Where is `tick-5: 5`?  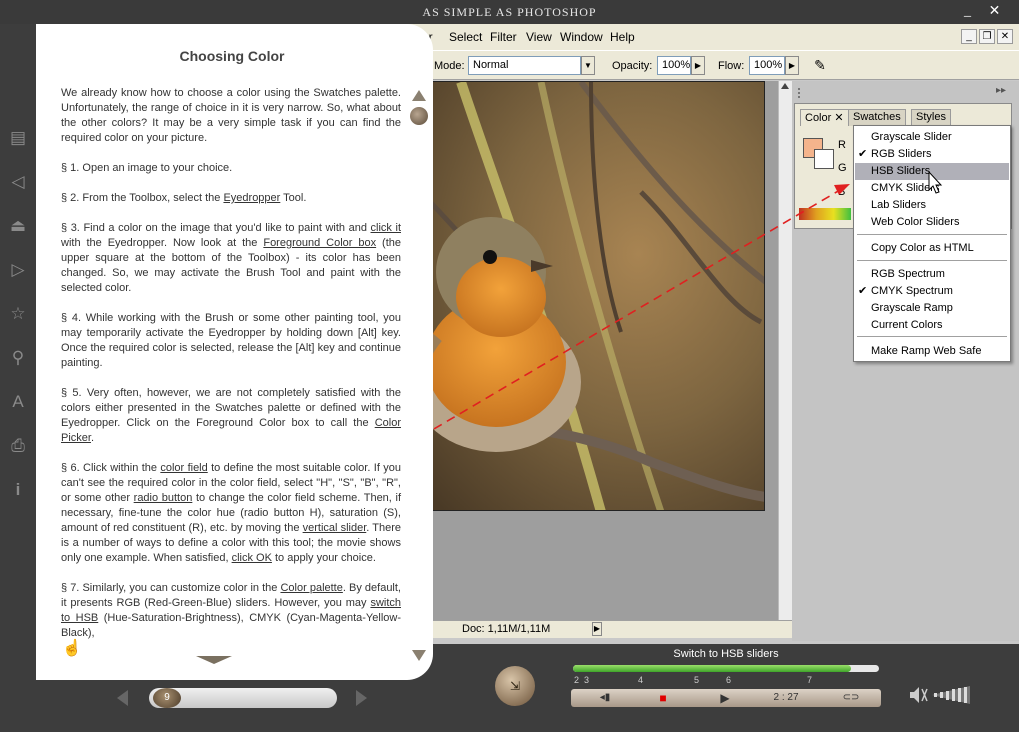
tick-5: 5 is located at coordinates (696, 680).